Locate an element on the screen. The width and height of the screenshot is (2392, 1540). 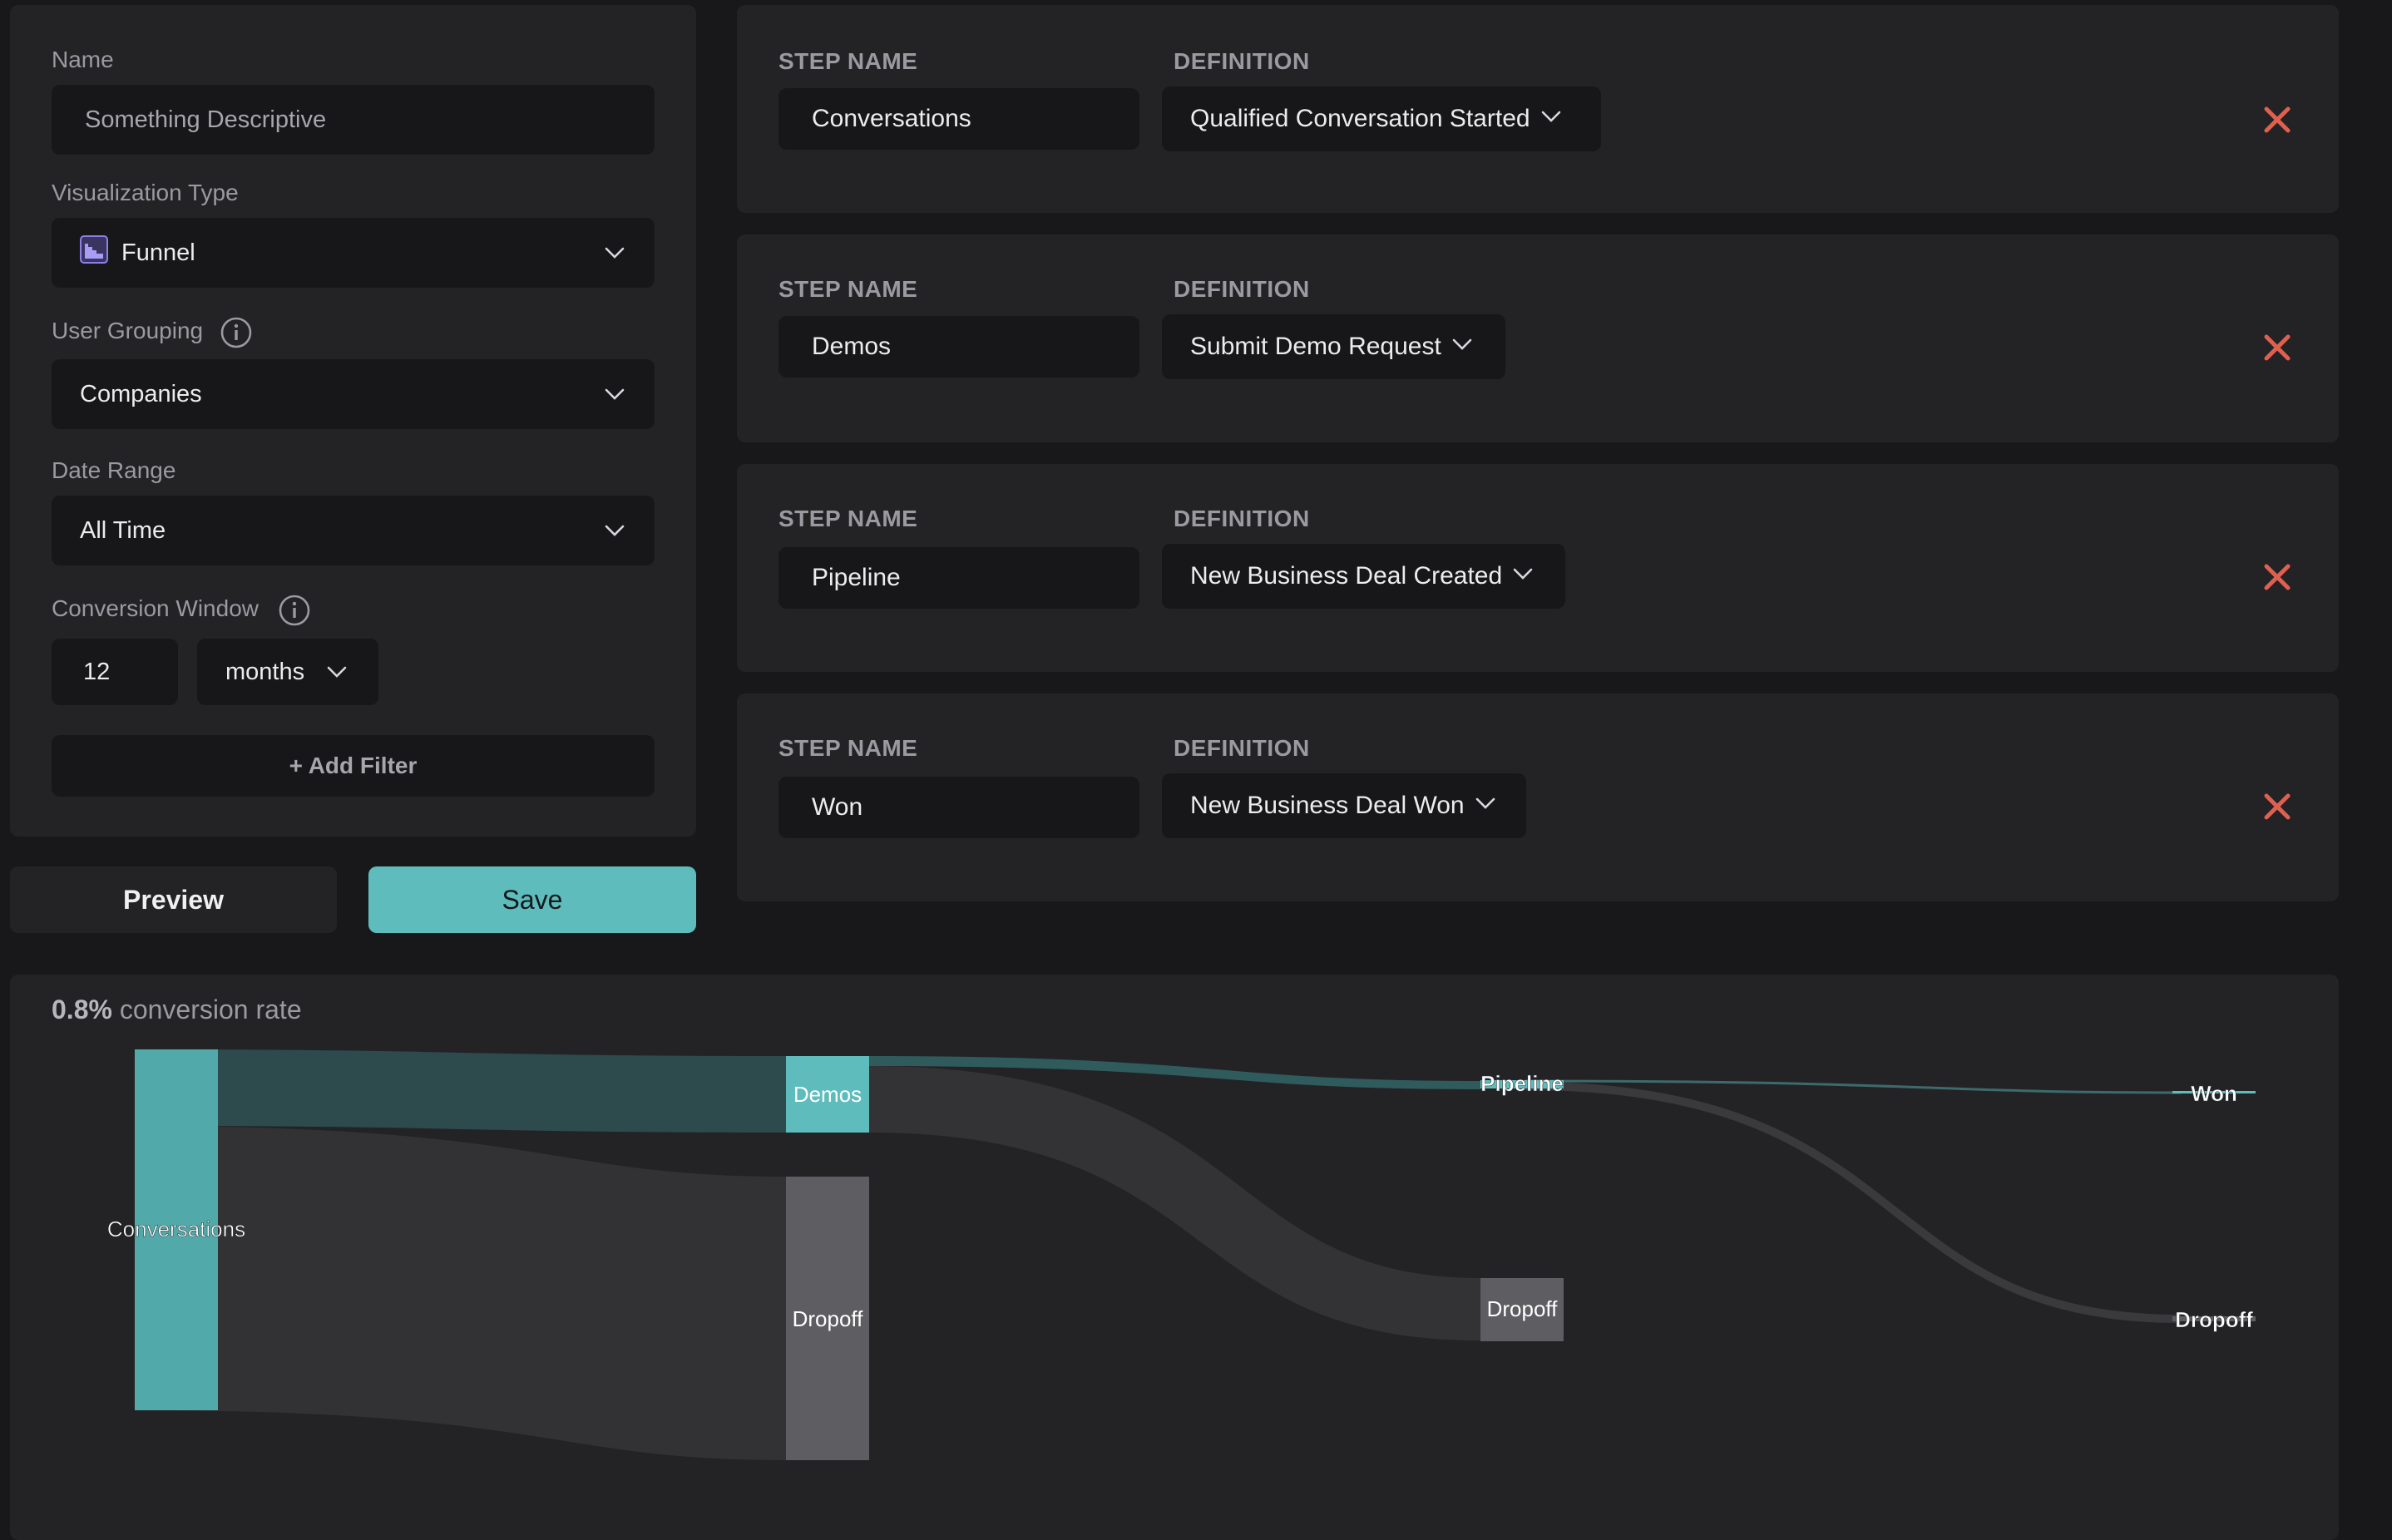
conversion-window-unit: months is located at coordinates (265, 671).